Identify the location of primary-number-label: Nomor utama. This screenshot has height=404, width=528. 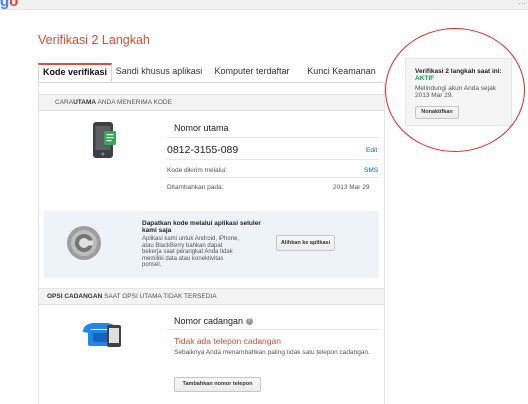
(201, 128).